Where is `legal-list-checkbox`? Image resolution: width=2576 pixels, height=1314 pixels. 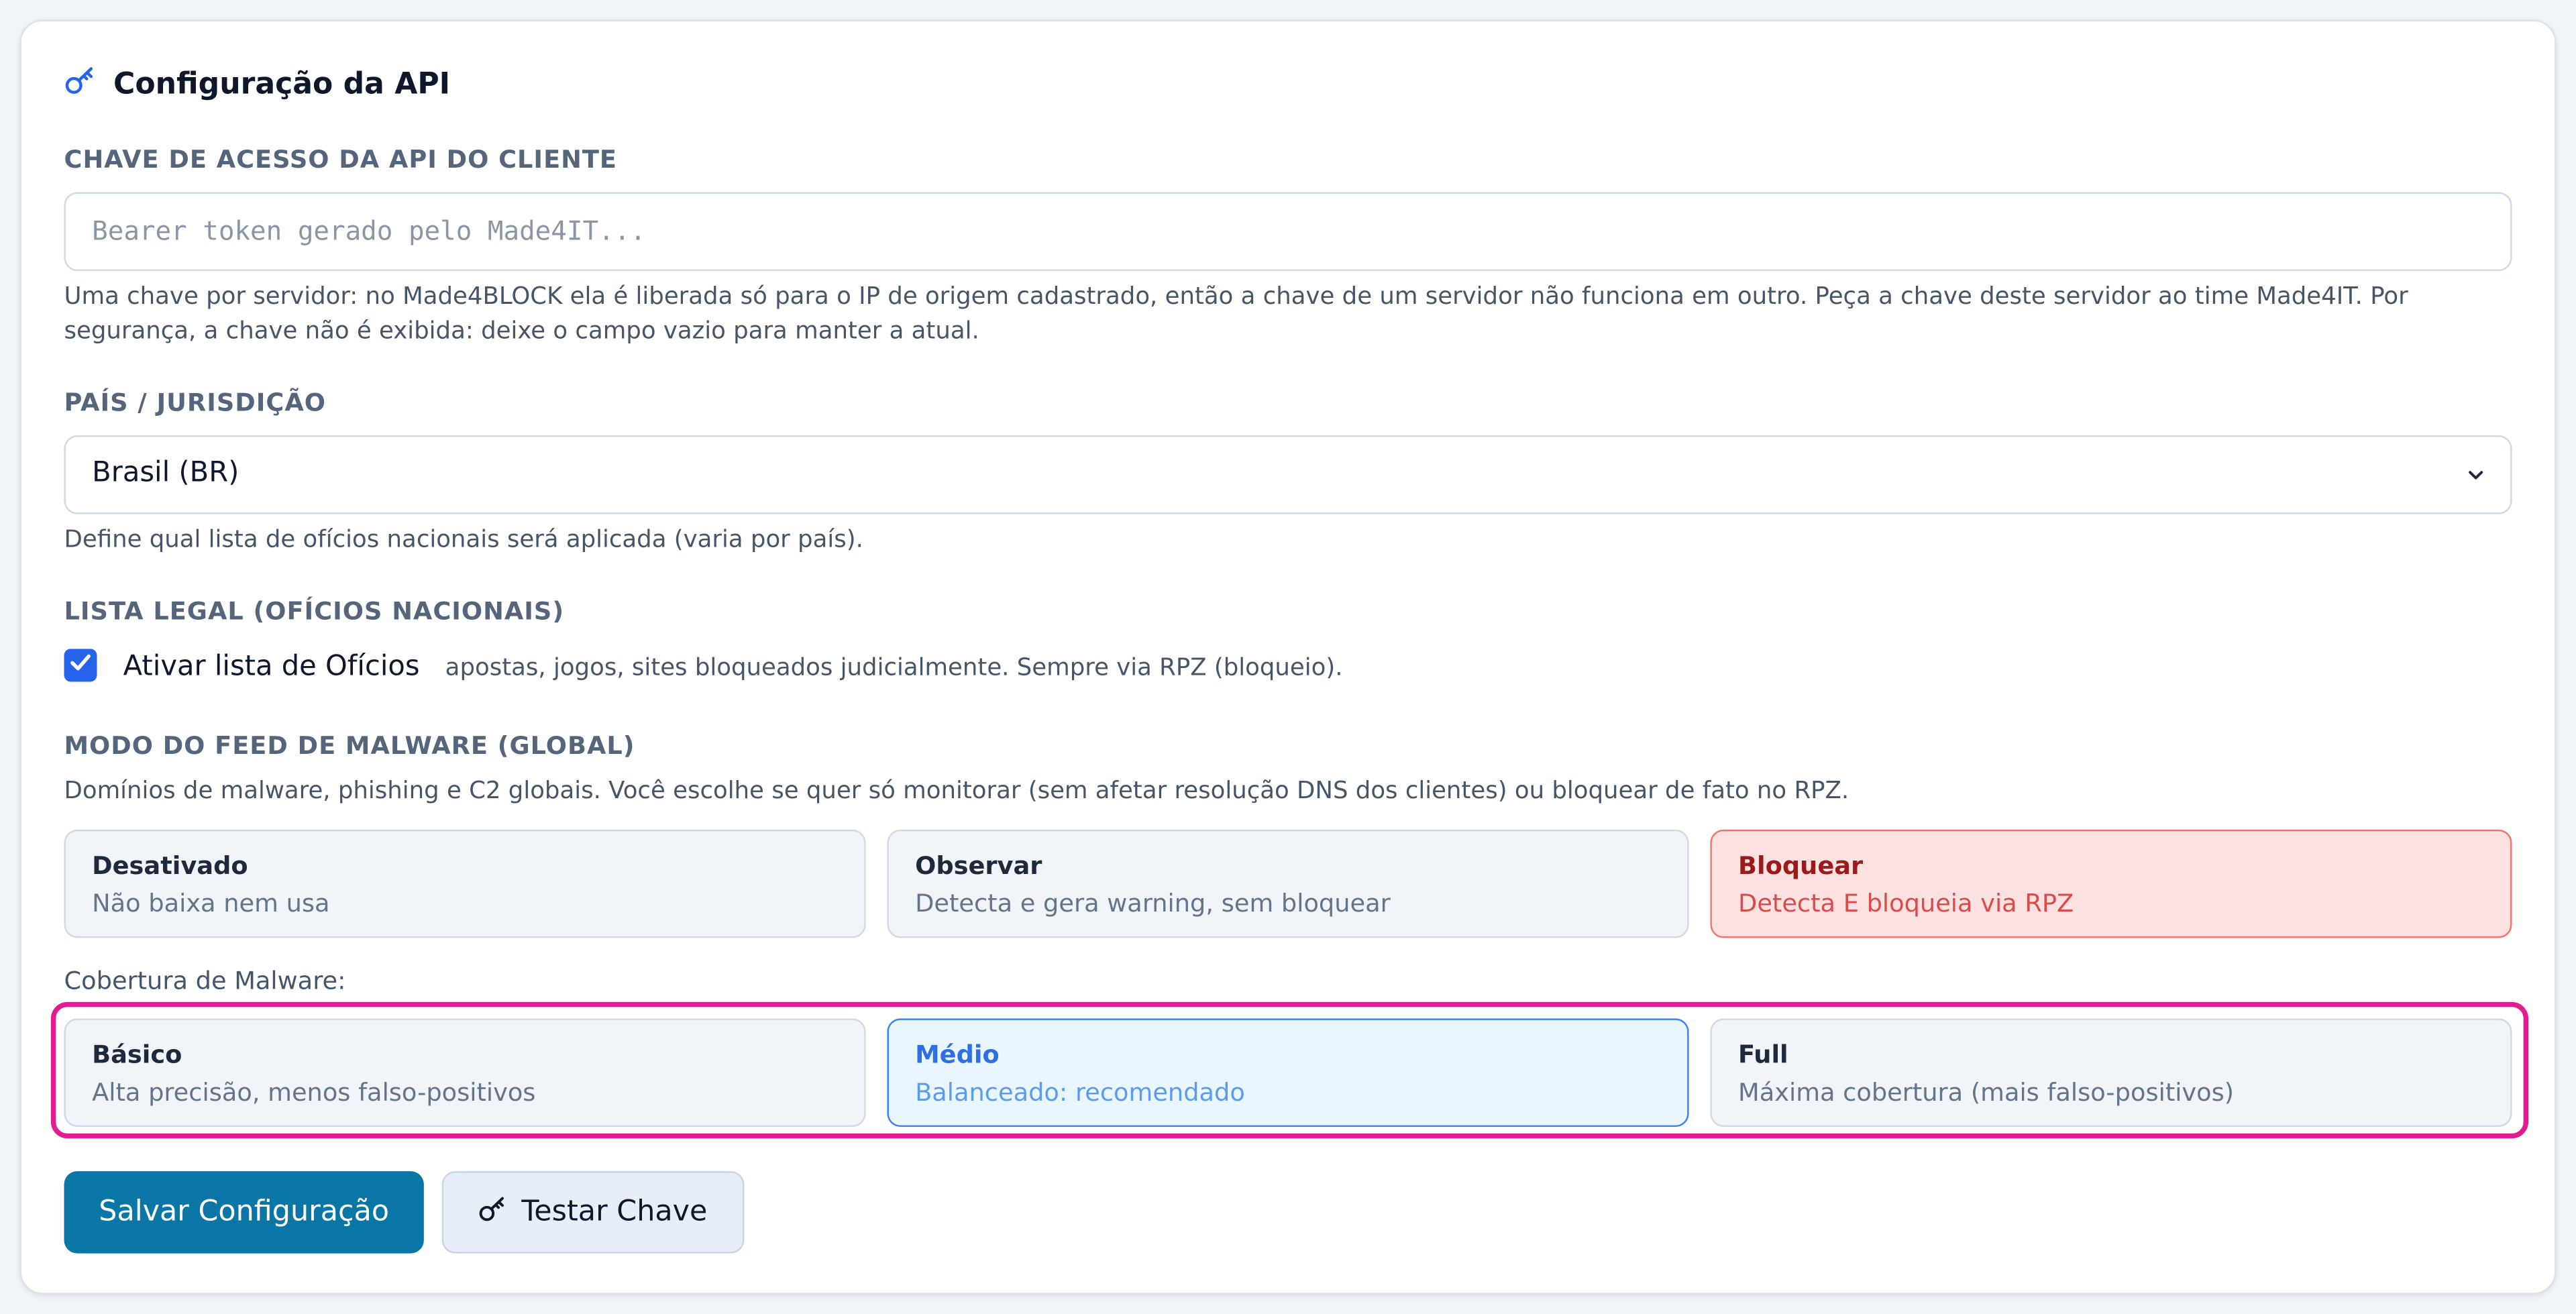
legal-list-checkbox is located at coordinates (80, 665).